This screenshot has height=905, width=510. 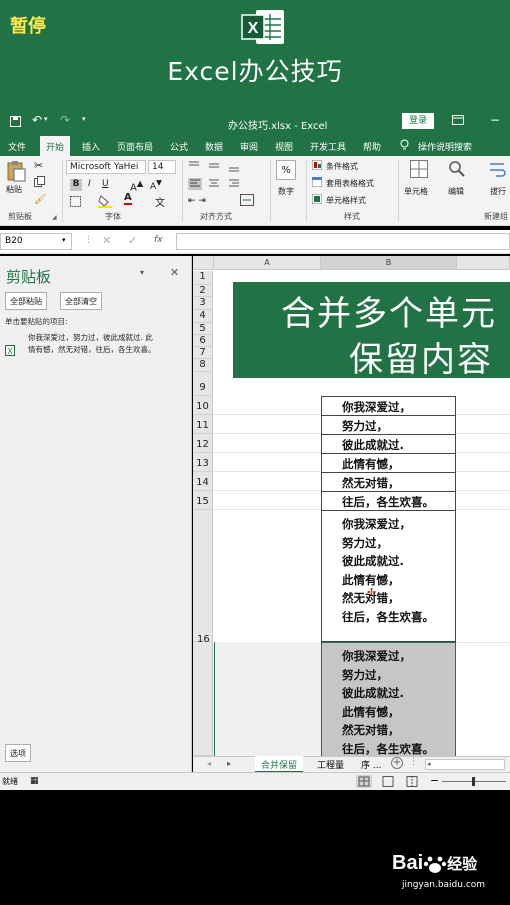 What do you see at coordinates (203, 341) in the screenshot?
I see `row-header: 6` at bounding box center [203, 341].